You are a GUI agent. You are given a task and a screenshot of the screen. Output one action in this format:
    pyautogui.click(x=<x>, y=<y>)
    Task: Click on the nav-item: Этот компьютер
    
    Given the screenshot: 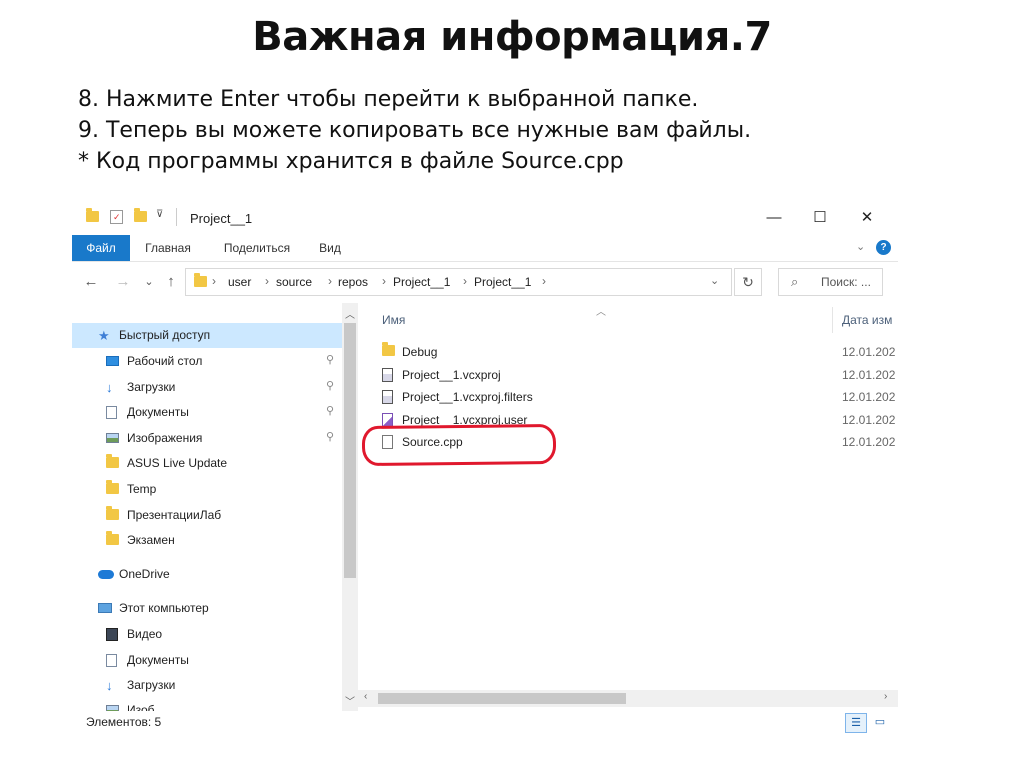 What is the action you would take?
    pyautogui.click(x=207, y=608)
    